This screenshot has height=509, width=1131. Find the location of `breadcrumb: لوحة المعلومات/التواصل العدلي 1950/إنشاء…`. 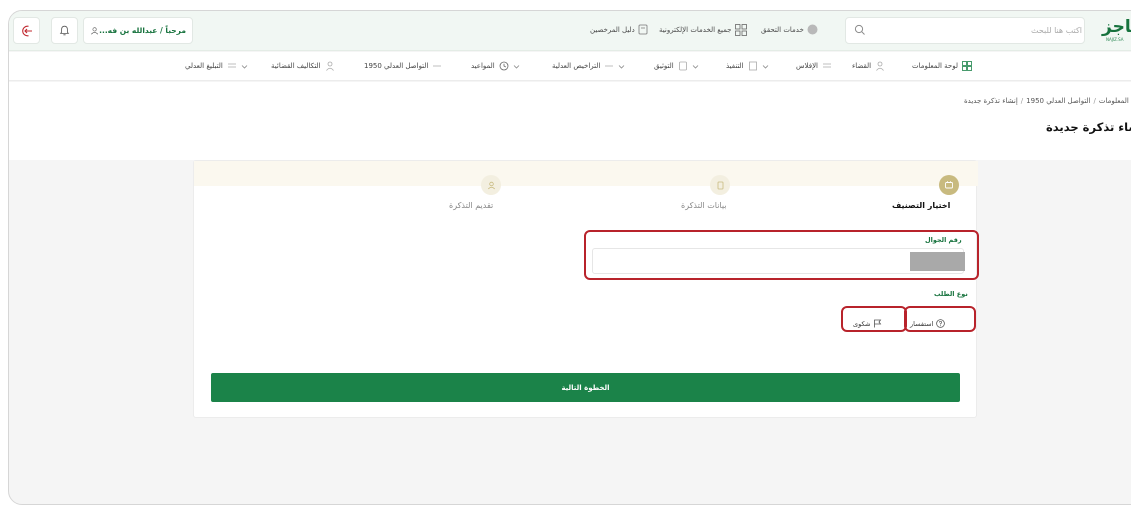

breadcrumb: لوحة المعلومات/التواصل العدلي 1950/إنشاء… is located at coordinates (1047, 101).